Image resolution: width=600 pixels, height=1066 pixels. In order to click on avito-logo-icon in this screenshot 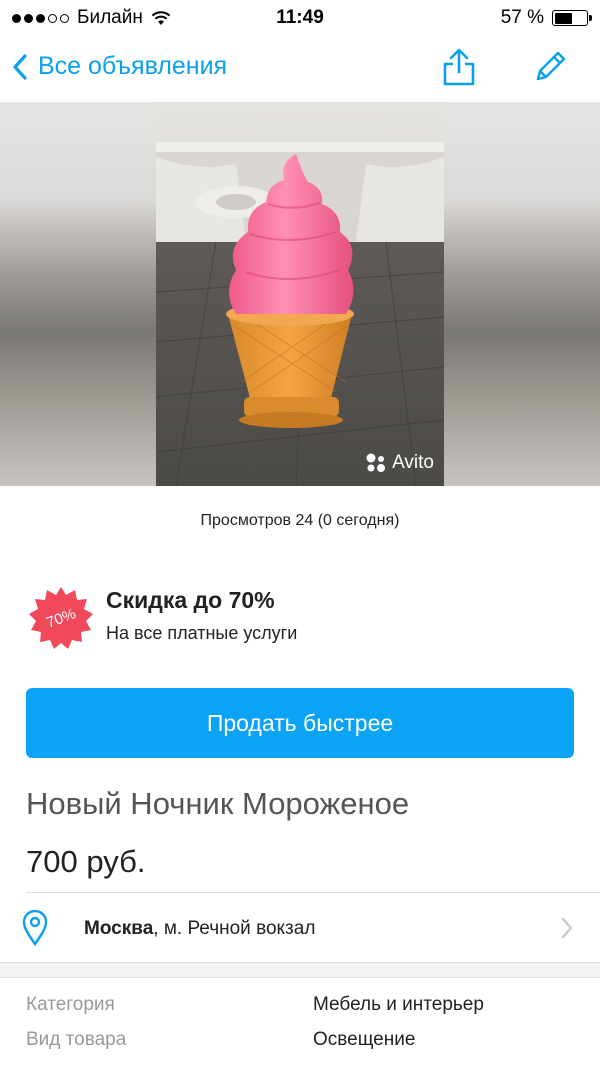, I will do `click(376, 462)`.